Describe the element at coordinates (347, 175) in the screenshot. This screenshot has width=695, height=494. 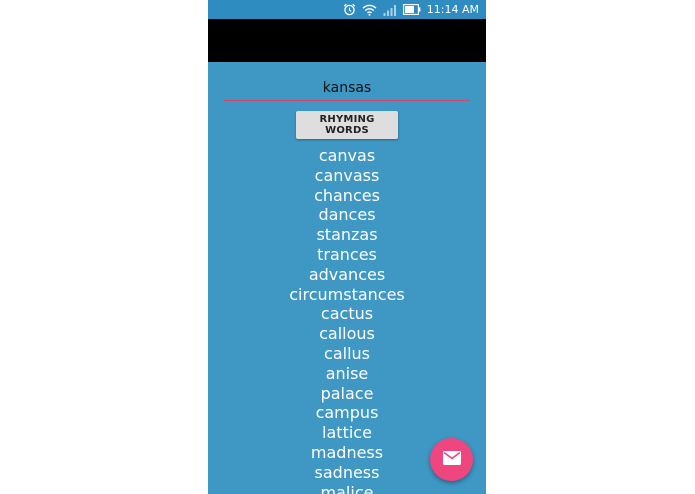
I see `list-item: canvass` at that location.